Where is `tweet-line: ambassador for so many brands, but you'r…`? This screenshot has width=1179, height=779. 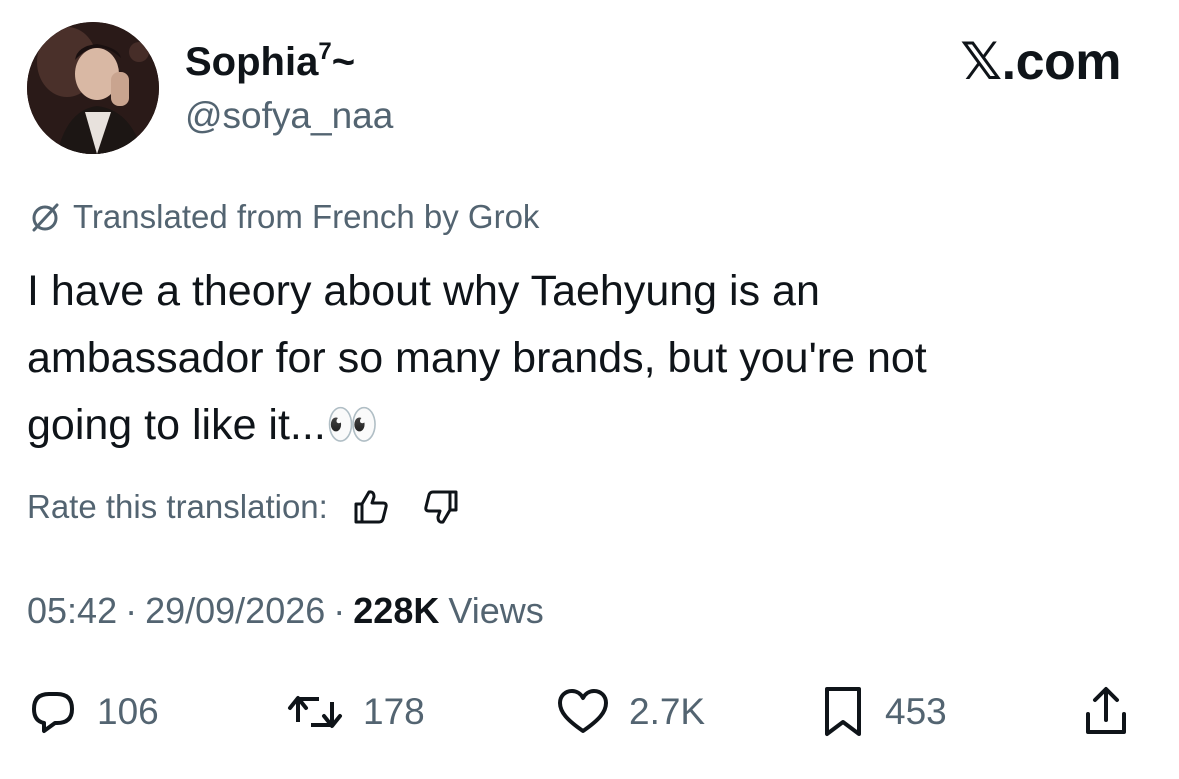 tweet-line: ambassador for so many brands, but you'r… is located at coordinates (477, 358).